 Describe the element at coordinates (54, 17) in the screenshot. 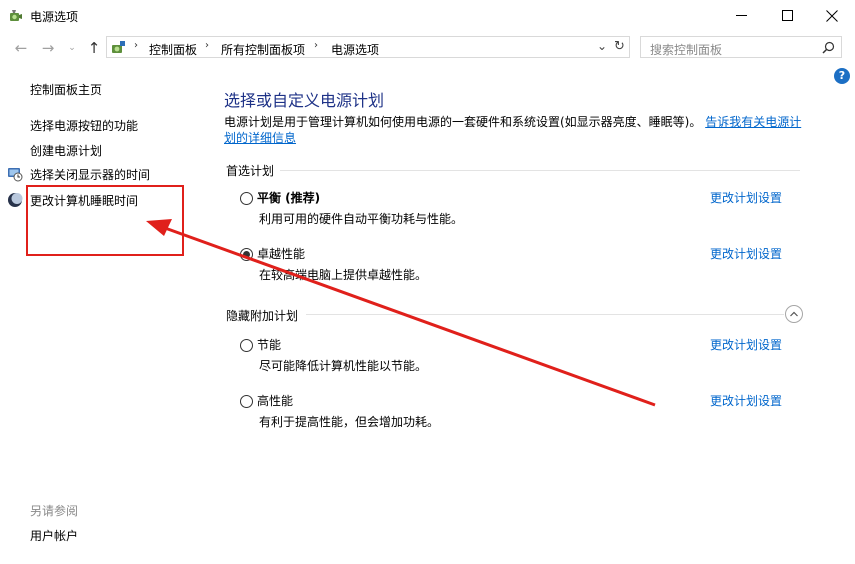

I see `window-title: 电源选项` at that location.